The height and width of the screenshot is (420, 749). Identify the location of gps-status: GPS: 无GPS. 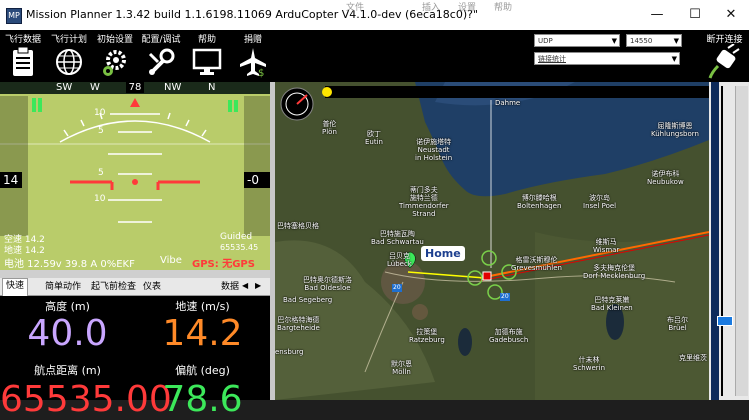
(223, 264).